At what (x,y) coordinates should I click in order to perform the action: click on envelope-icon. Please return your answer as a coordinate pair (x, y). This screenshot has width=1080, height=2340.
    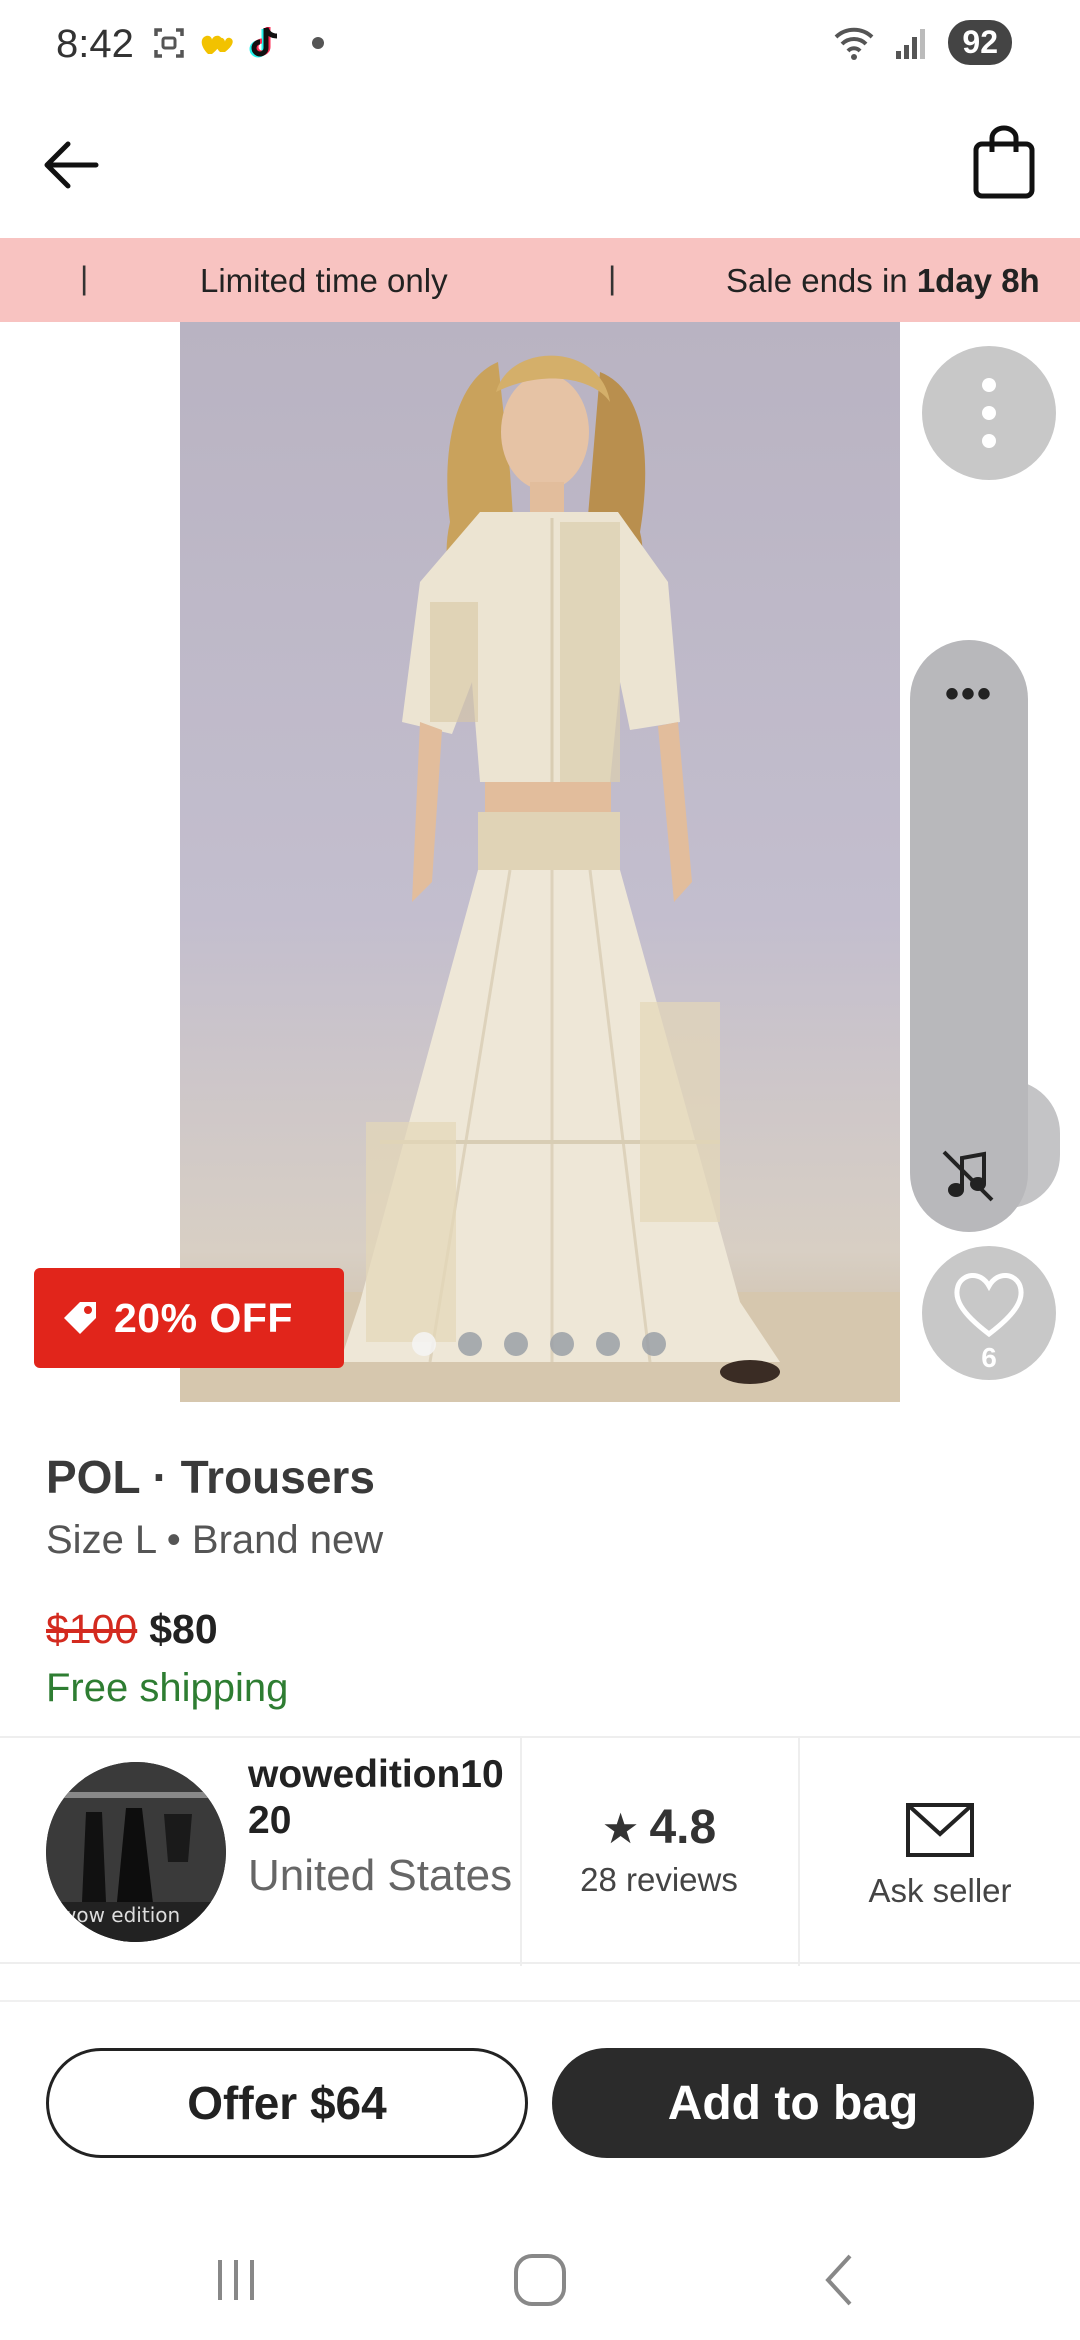
    Looking at the image, I should click on (940, 1830).